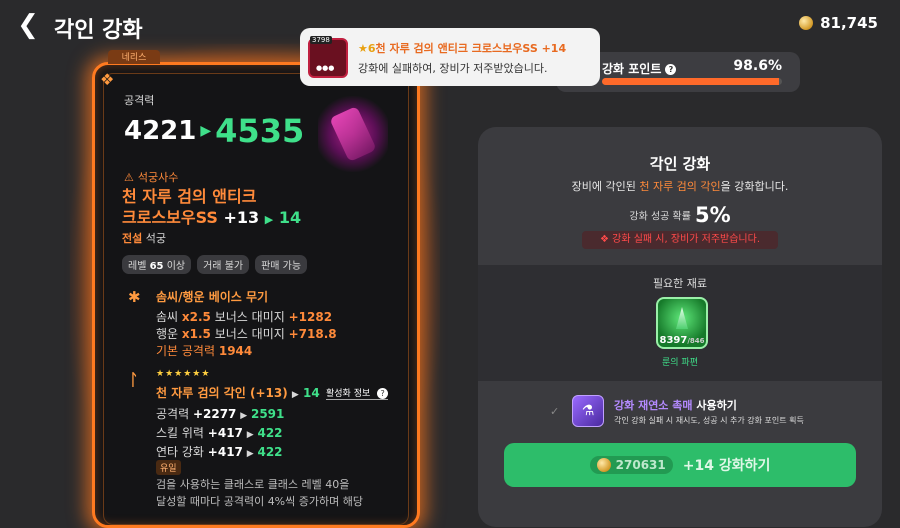  I want to click on enhance-point-bar, so click(692, 81).